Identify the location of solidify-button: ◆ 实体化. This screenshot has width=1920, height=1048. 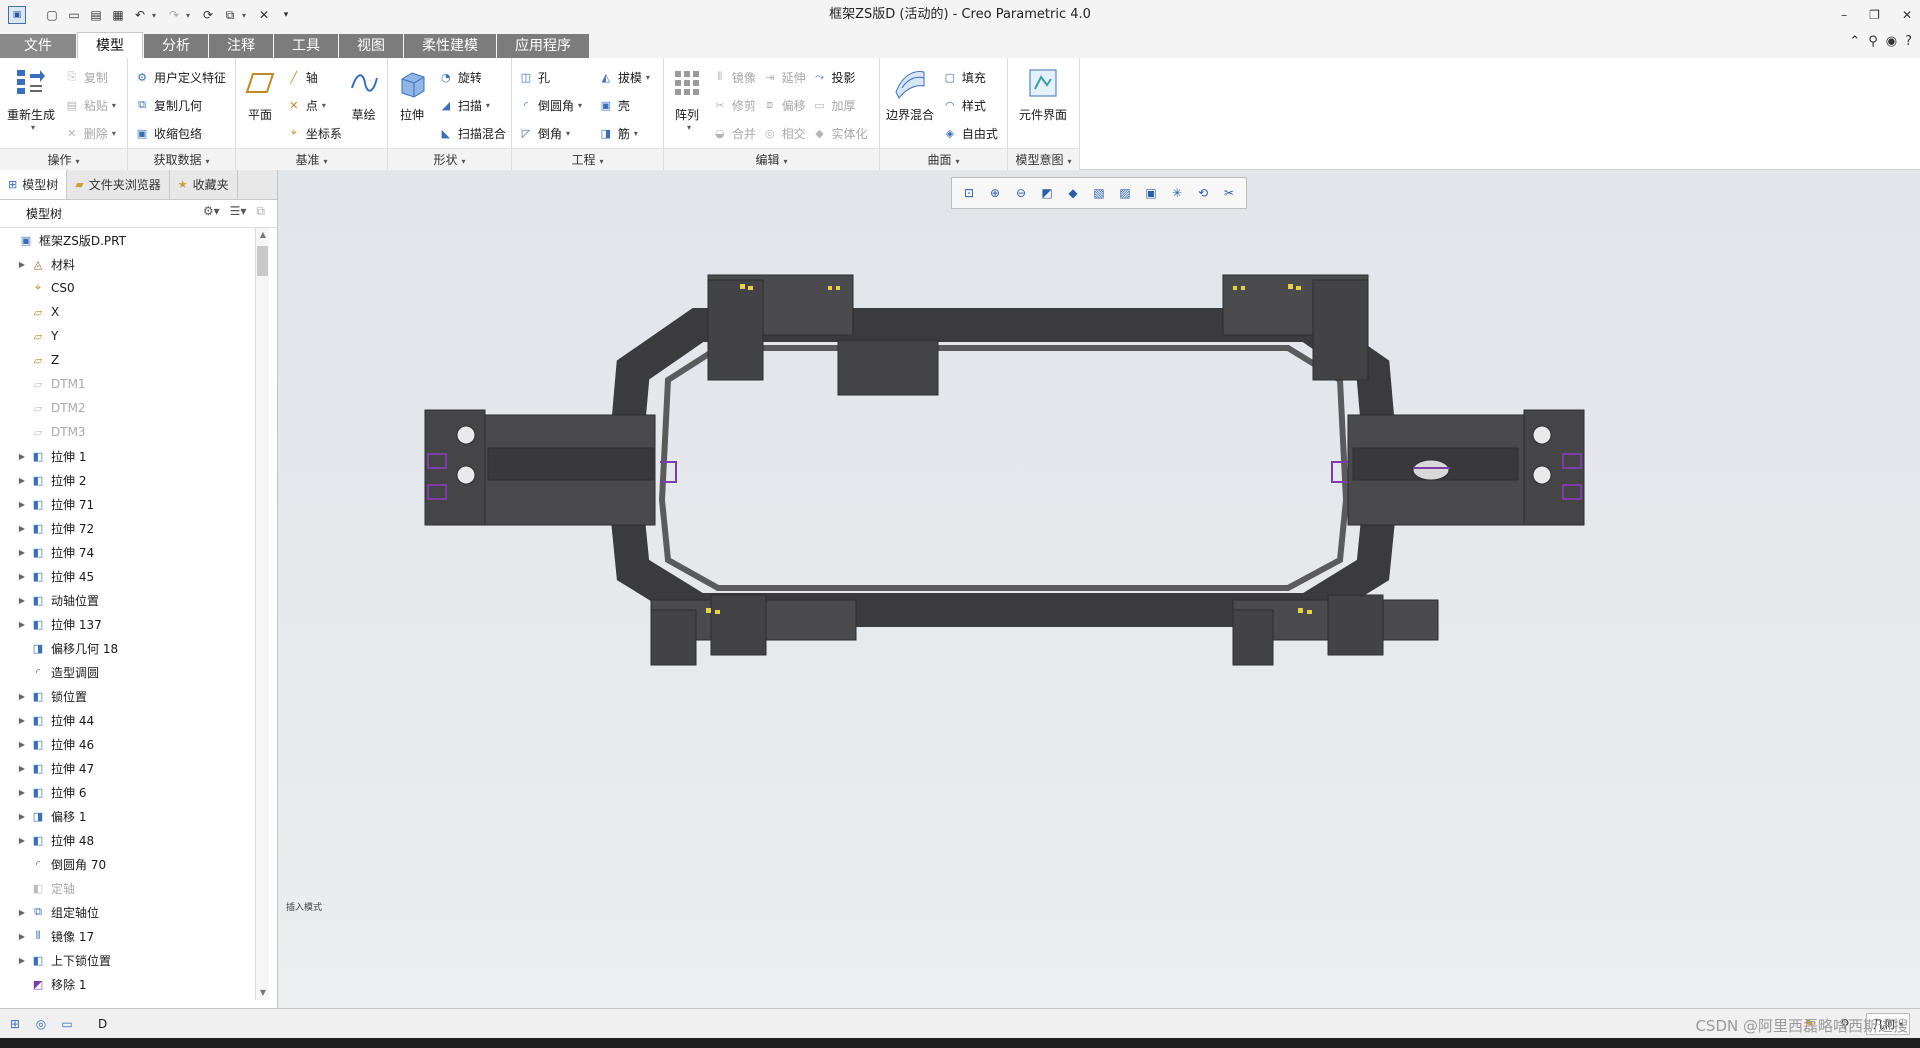
(839, 133).